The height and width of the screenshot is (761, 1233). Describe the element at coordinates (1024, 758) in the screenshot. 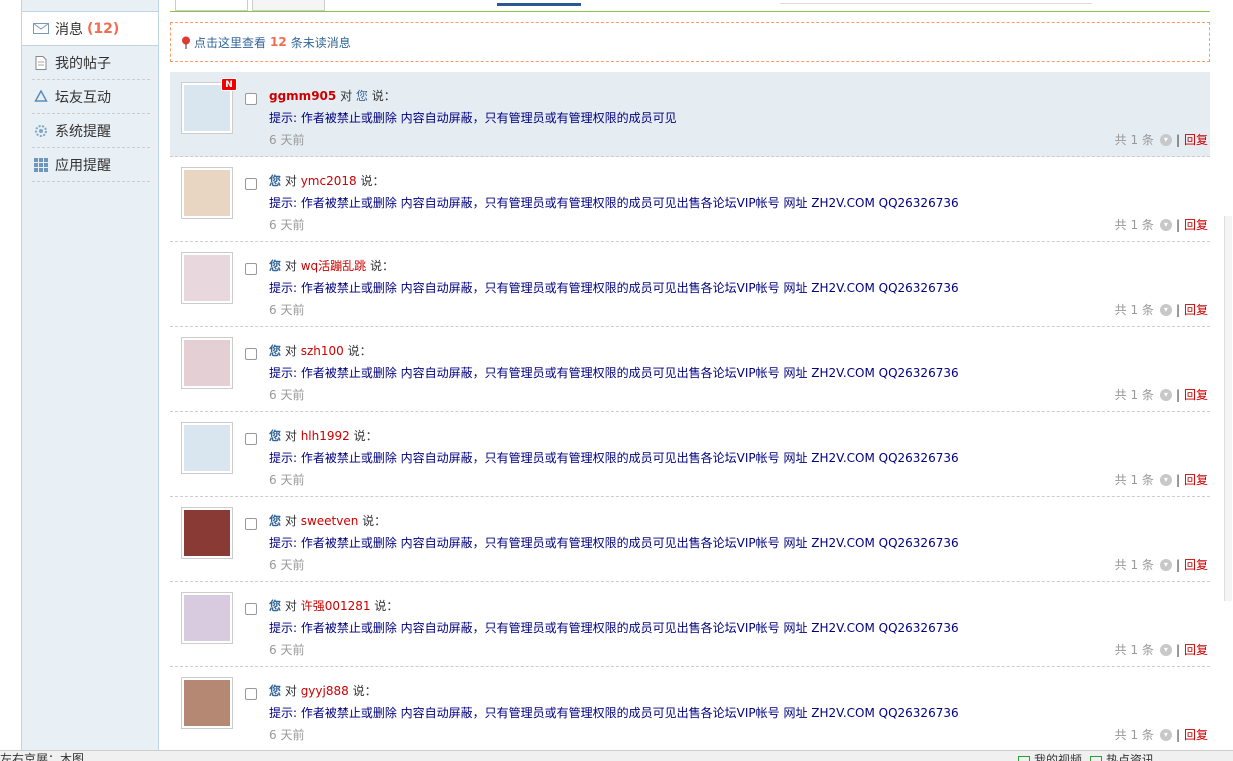

I see `video-icon` at that location.